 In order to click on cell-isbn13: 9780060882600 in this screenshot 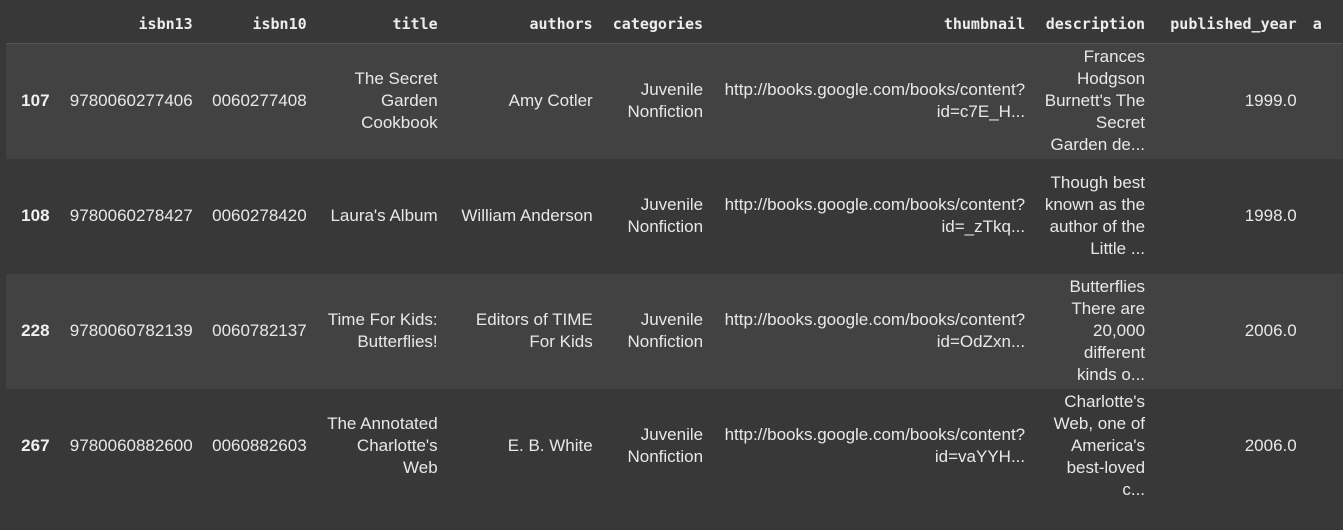, I will do `click(129, 446)`.